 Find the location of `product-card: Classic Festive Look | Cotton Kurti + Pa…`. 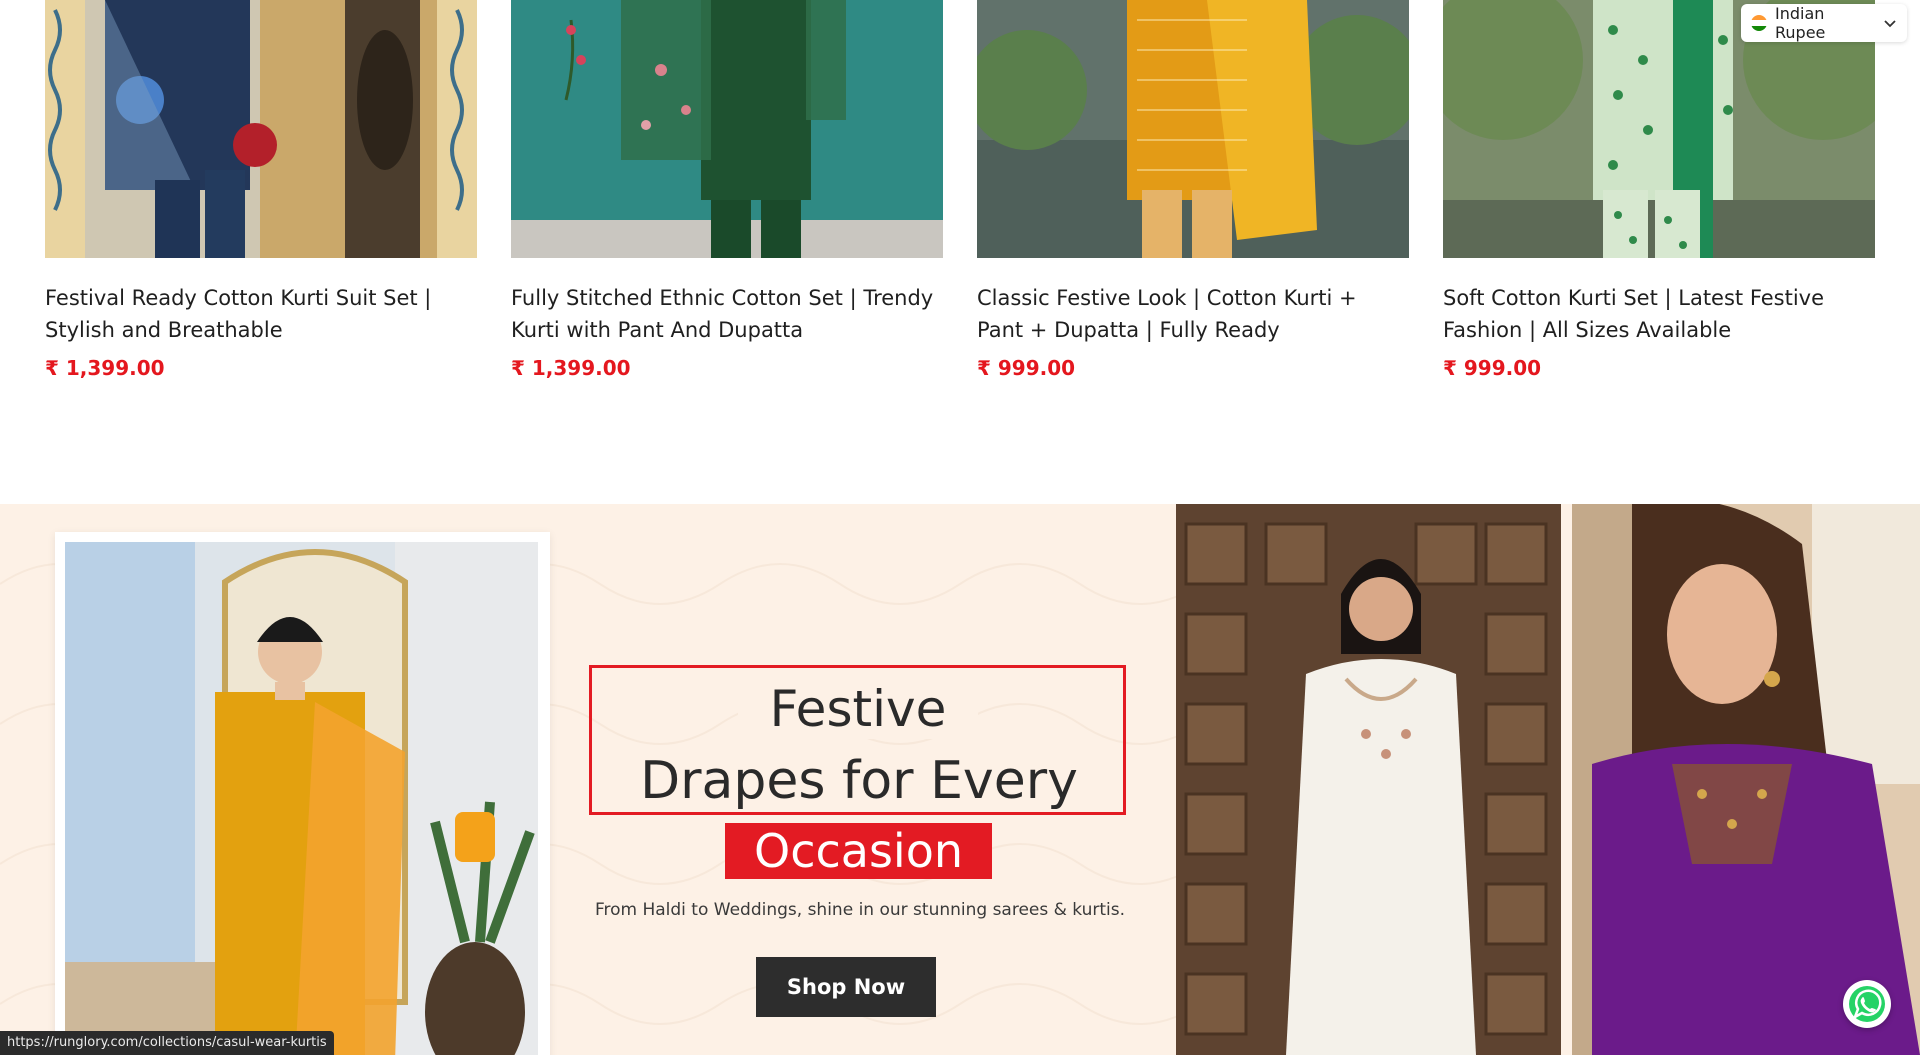

product-card: Classic Festive Look | Cotton Kurti + Pa… is located at coordinates (1193, 190).